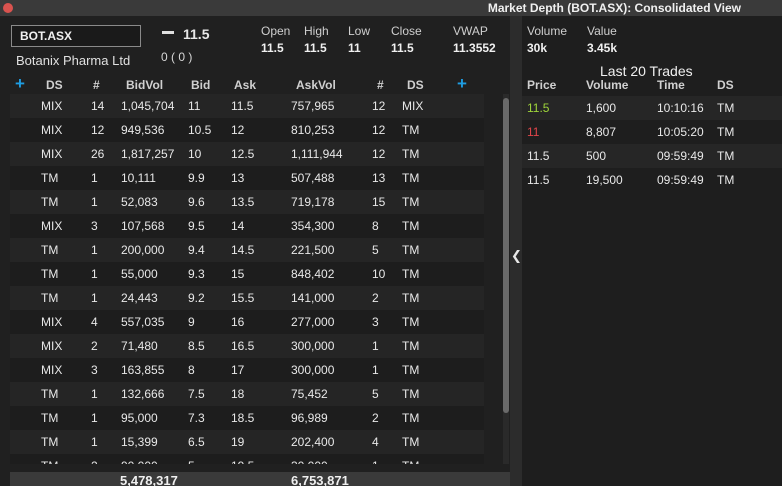 This screenshot has width=782, height=486. Describe the element at coordinates (309, 394) in the screenshot. I see `cell-askvol: 75,452` at that location.